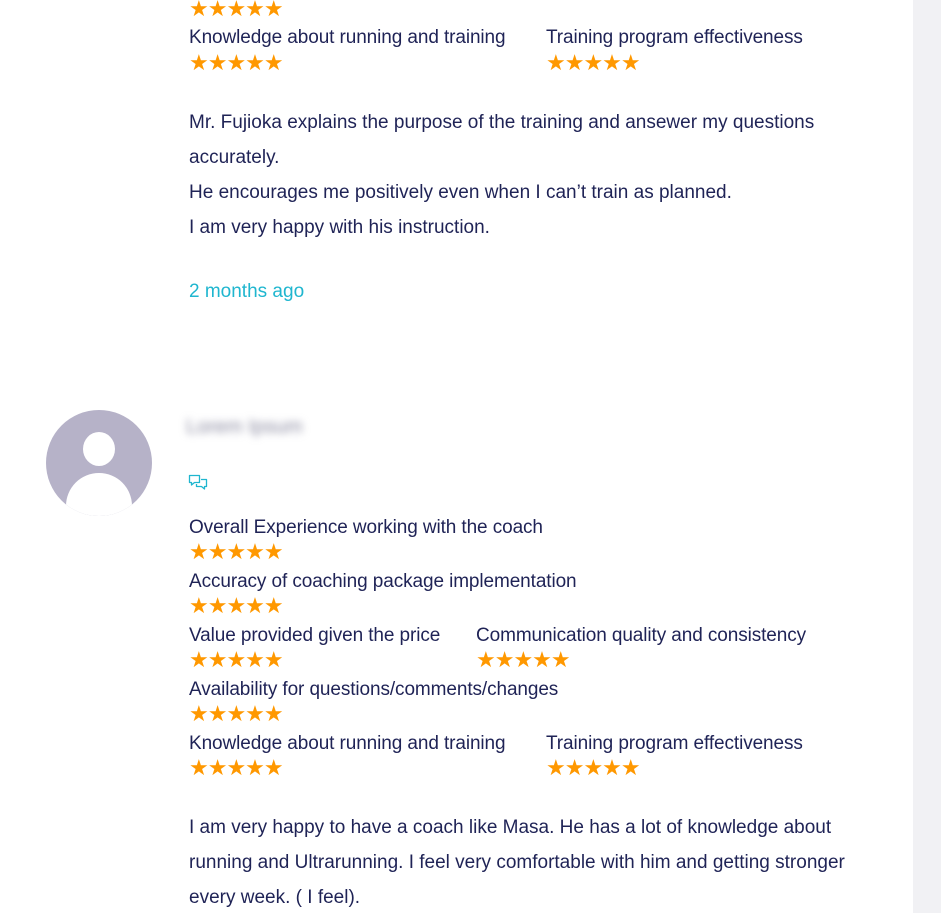 This screenshot has height=913, width=941. Describe the element at coordinates (247, 291) in the screenshot. I see `review-timestamp: 2 months ago` at that location.